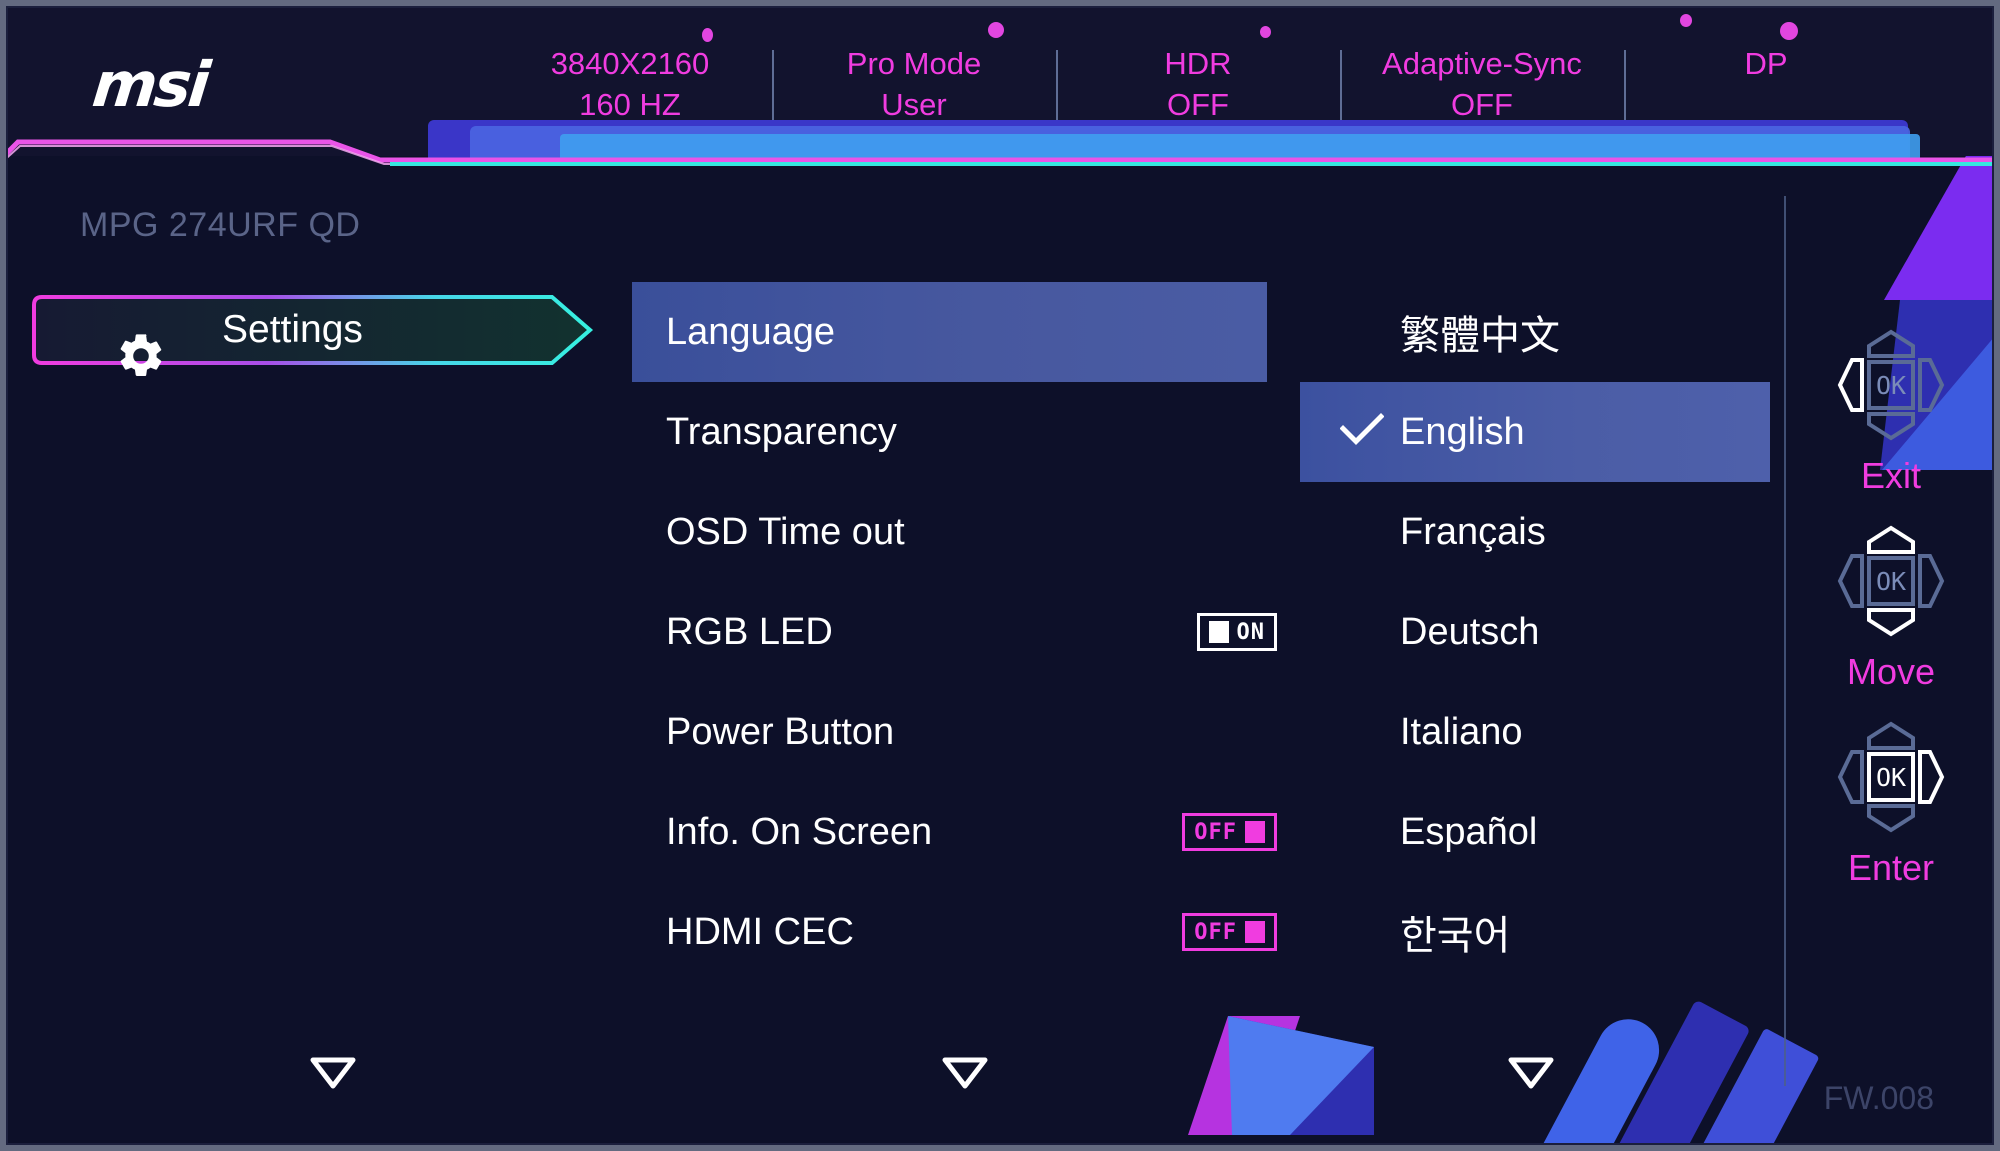  I want to click on header-item-line1: DP, so click(1766, 63).